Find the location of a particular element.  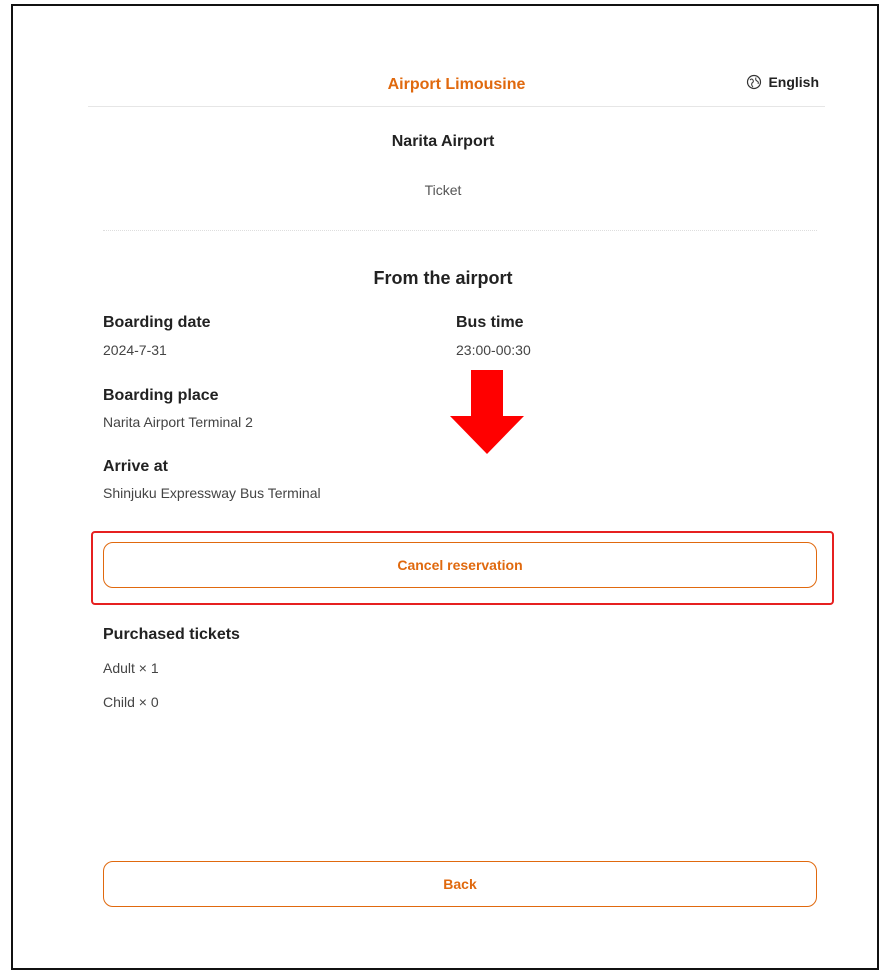

cancel-reservation-button: Cancel reservation is located at coordinates (460, 565).